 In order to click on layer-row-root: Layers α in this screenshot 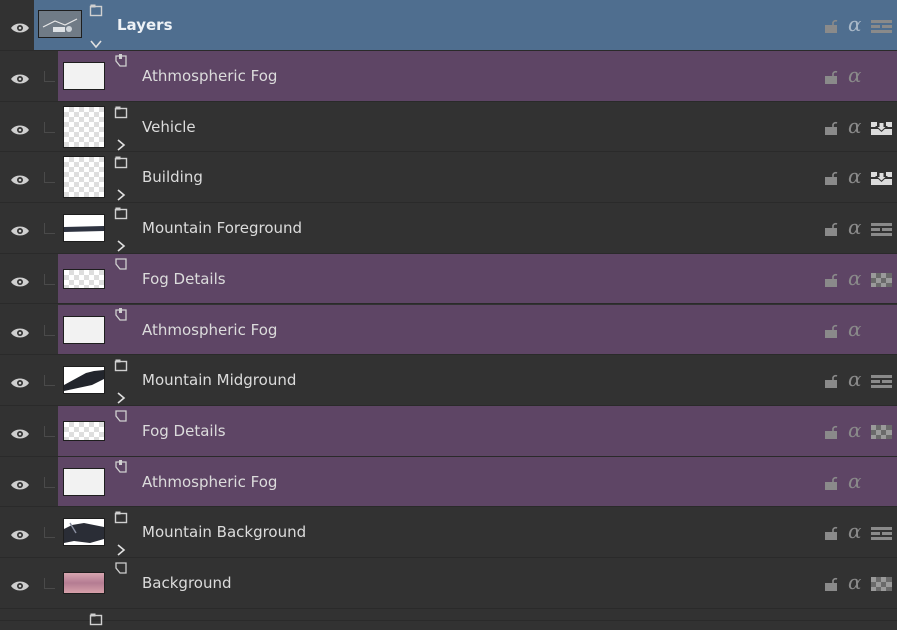, I will do `click(448, 25)`.